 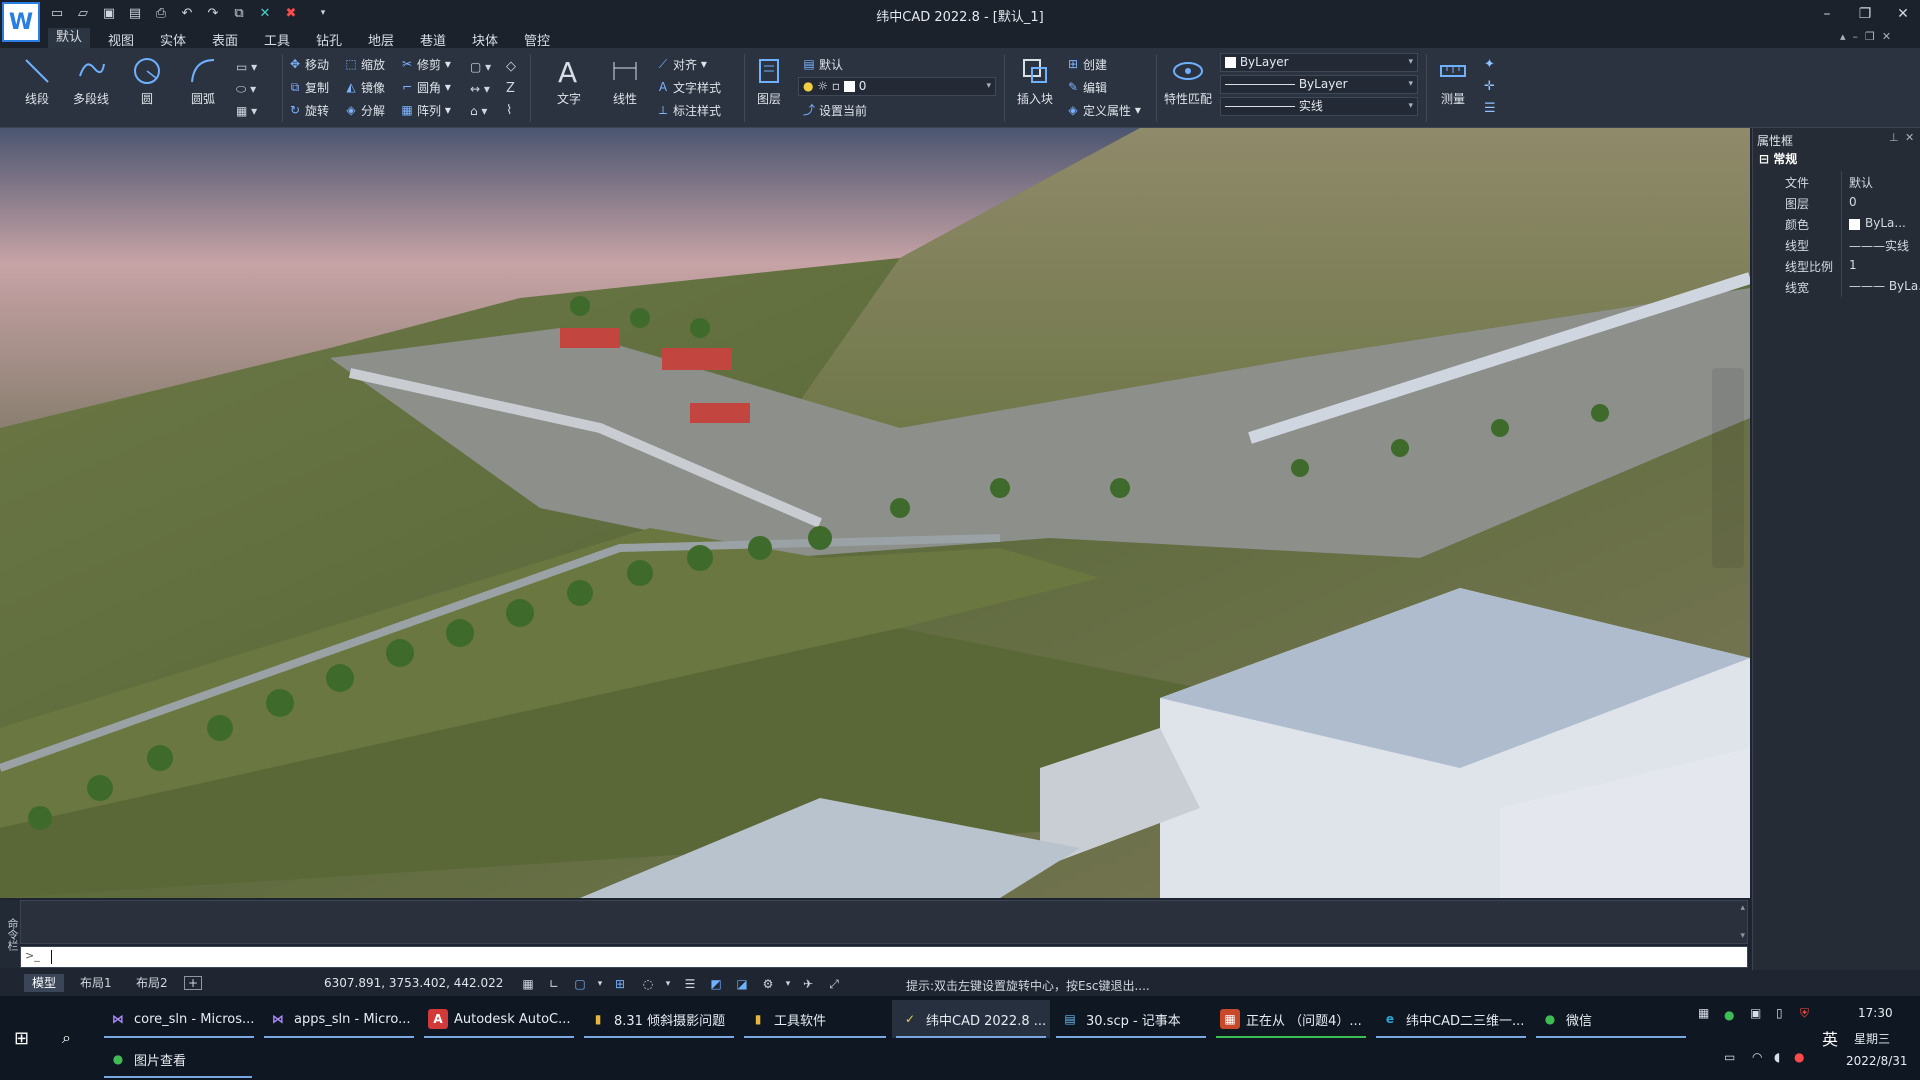 I want to click on gear-icon: ⚙, so click(x=768, y=984).